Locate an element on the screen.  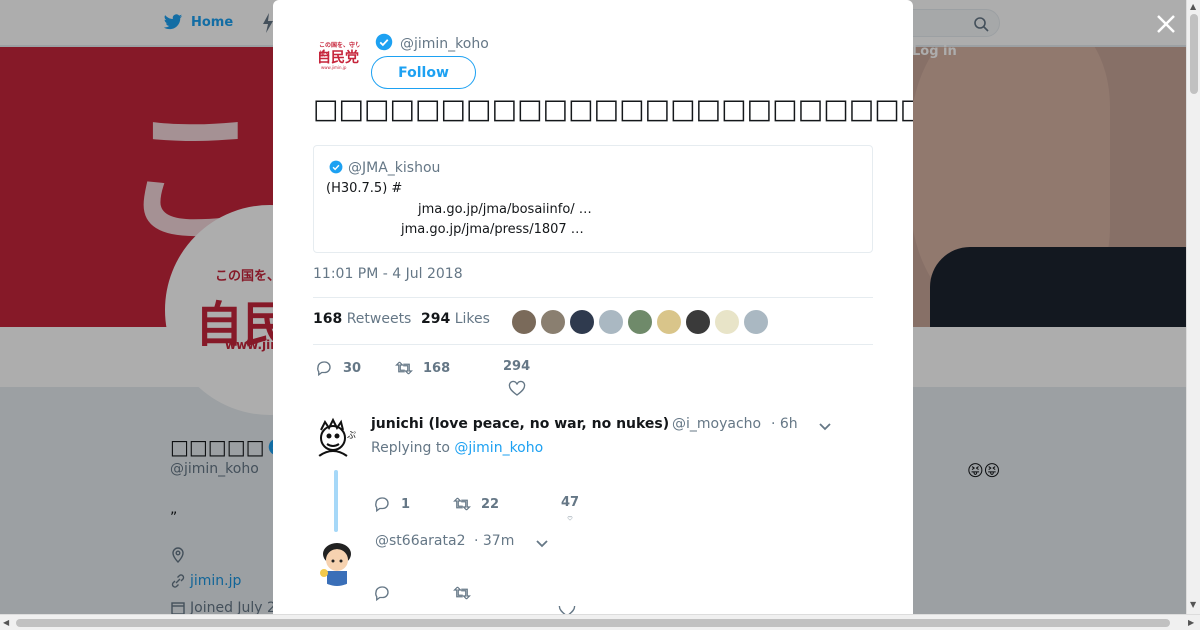
reply-like-count: 47 is located at coordinates (570, 502).